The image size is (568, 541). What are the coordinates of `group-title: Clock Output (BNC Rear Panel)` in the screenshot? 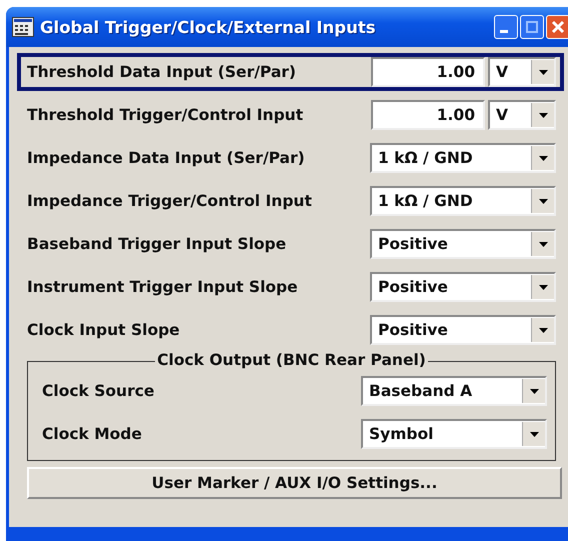 It's located at (291, 360).